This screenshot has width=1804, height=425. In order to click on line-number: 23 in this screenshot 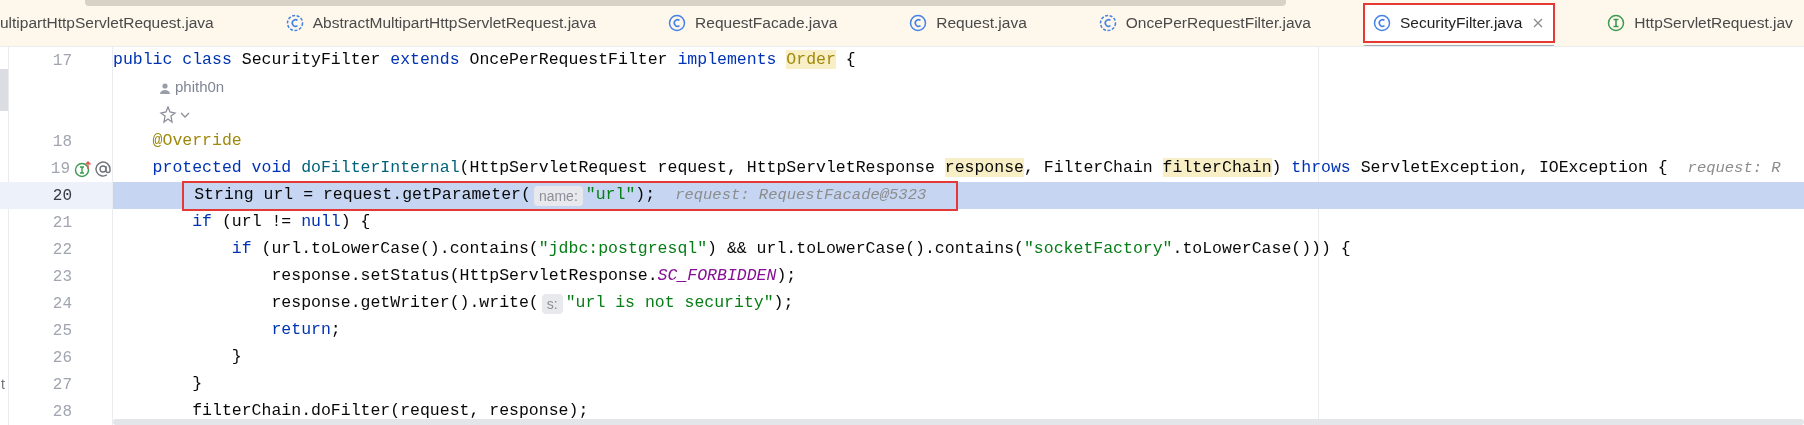, I will do `click(61, 277)`.